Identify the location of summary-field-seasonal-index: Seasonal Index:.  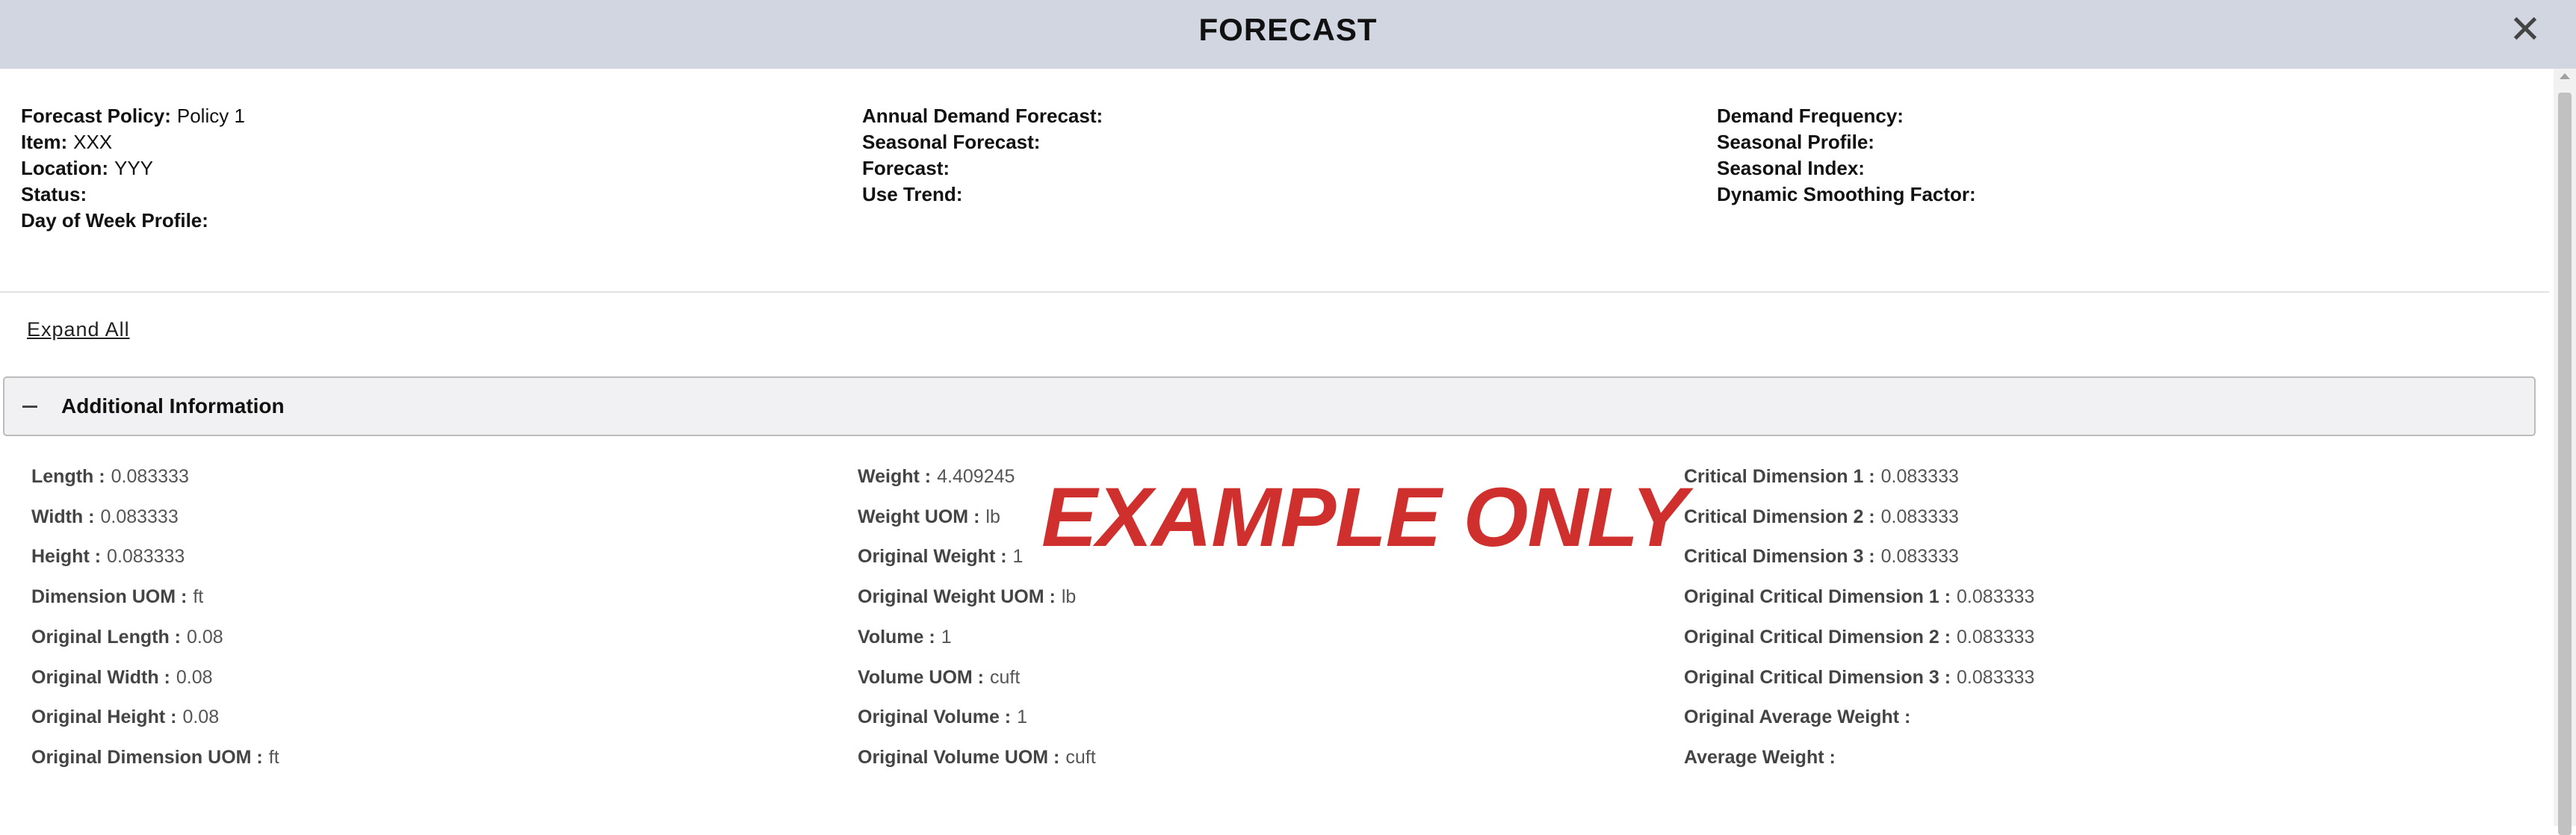
(1849, 168).